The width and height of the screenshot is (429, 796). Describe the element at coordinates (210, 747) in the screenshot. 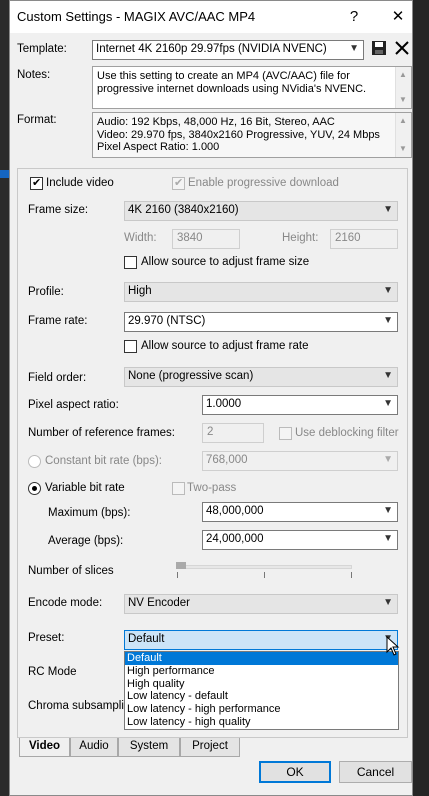

I see `tab-project: Project` at that location.